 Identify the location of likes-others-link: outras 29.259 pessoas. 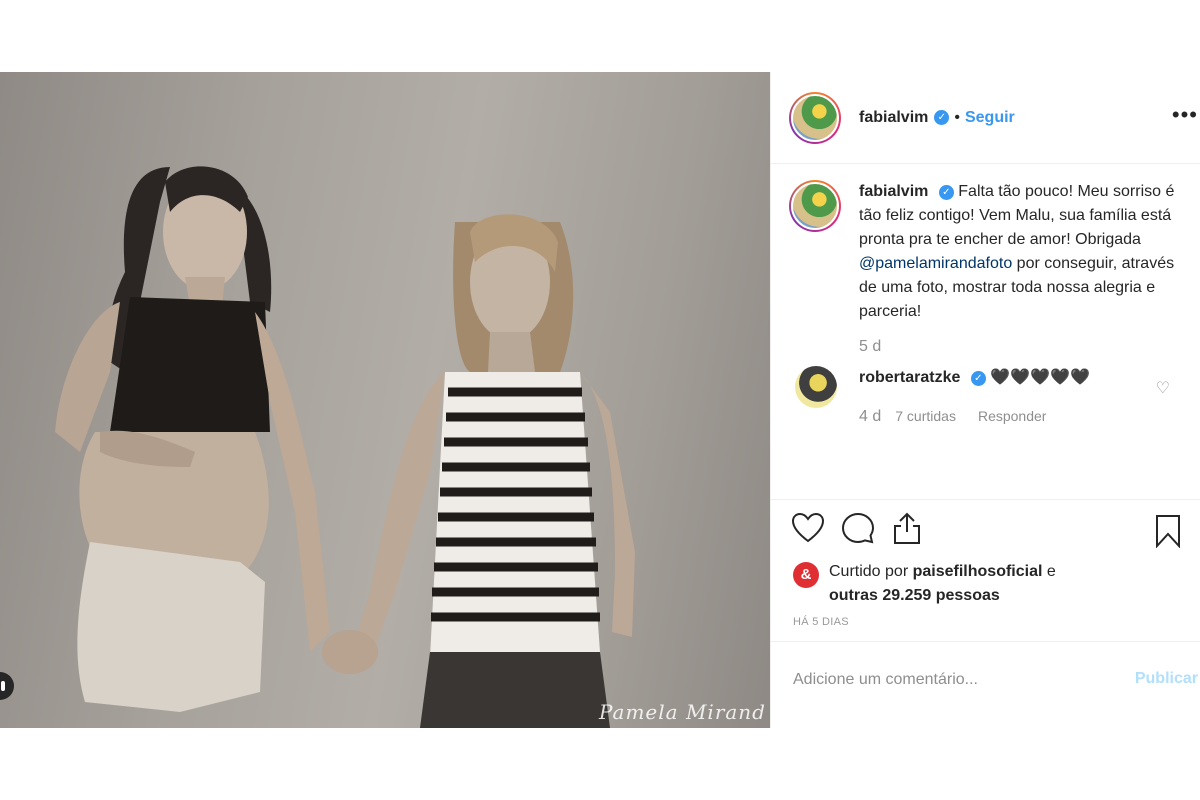
(914, 595).